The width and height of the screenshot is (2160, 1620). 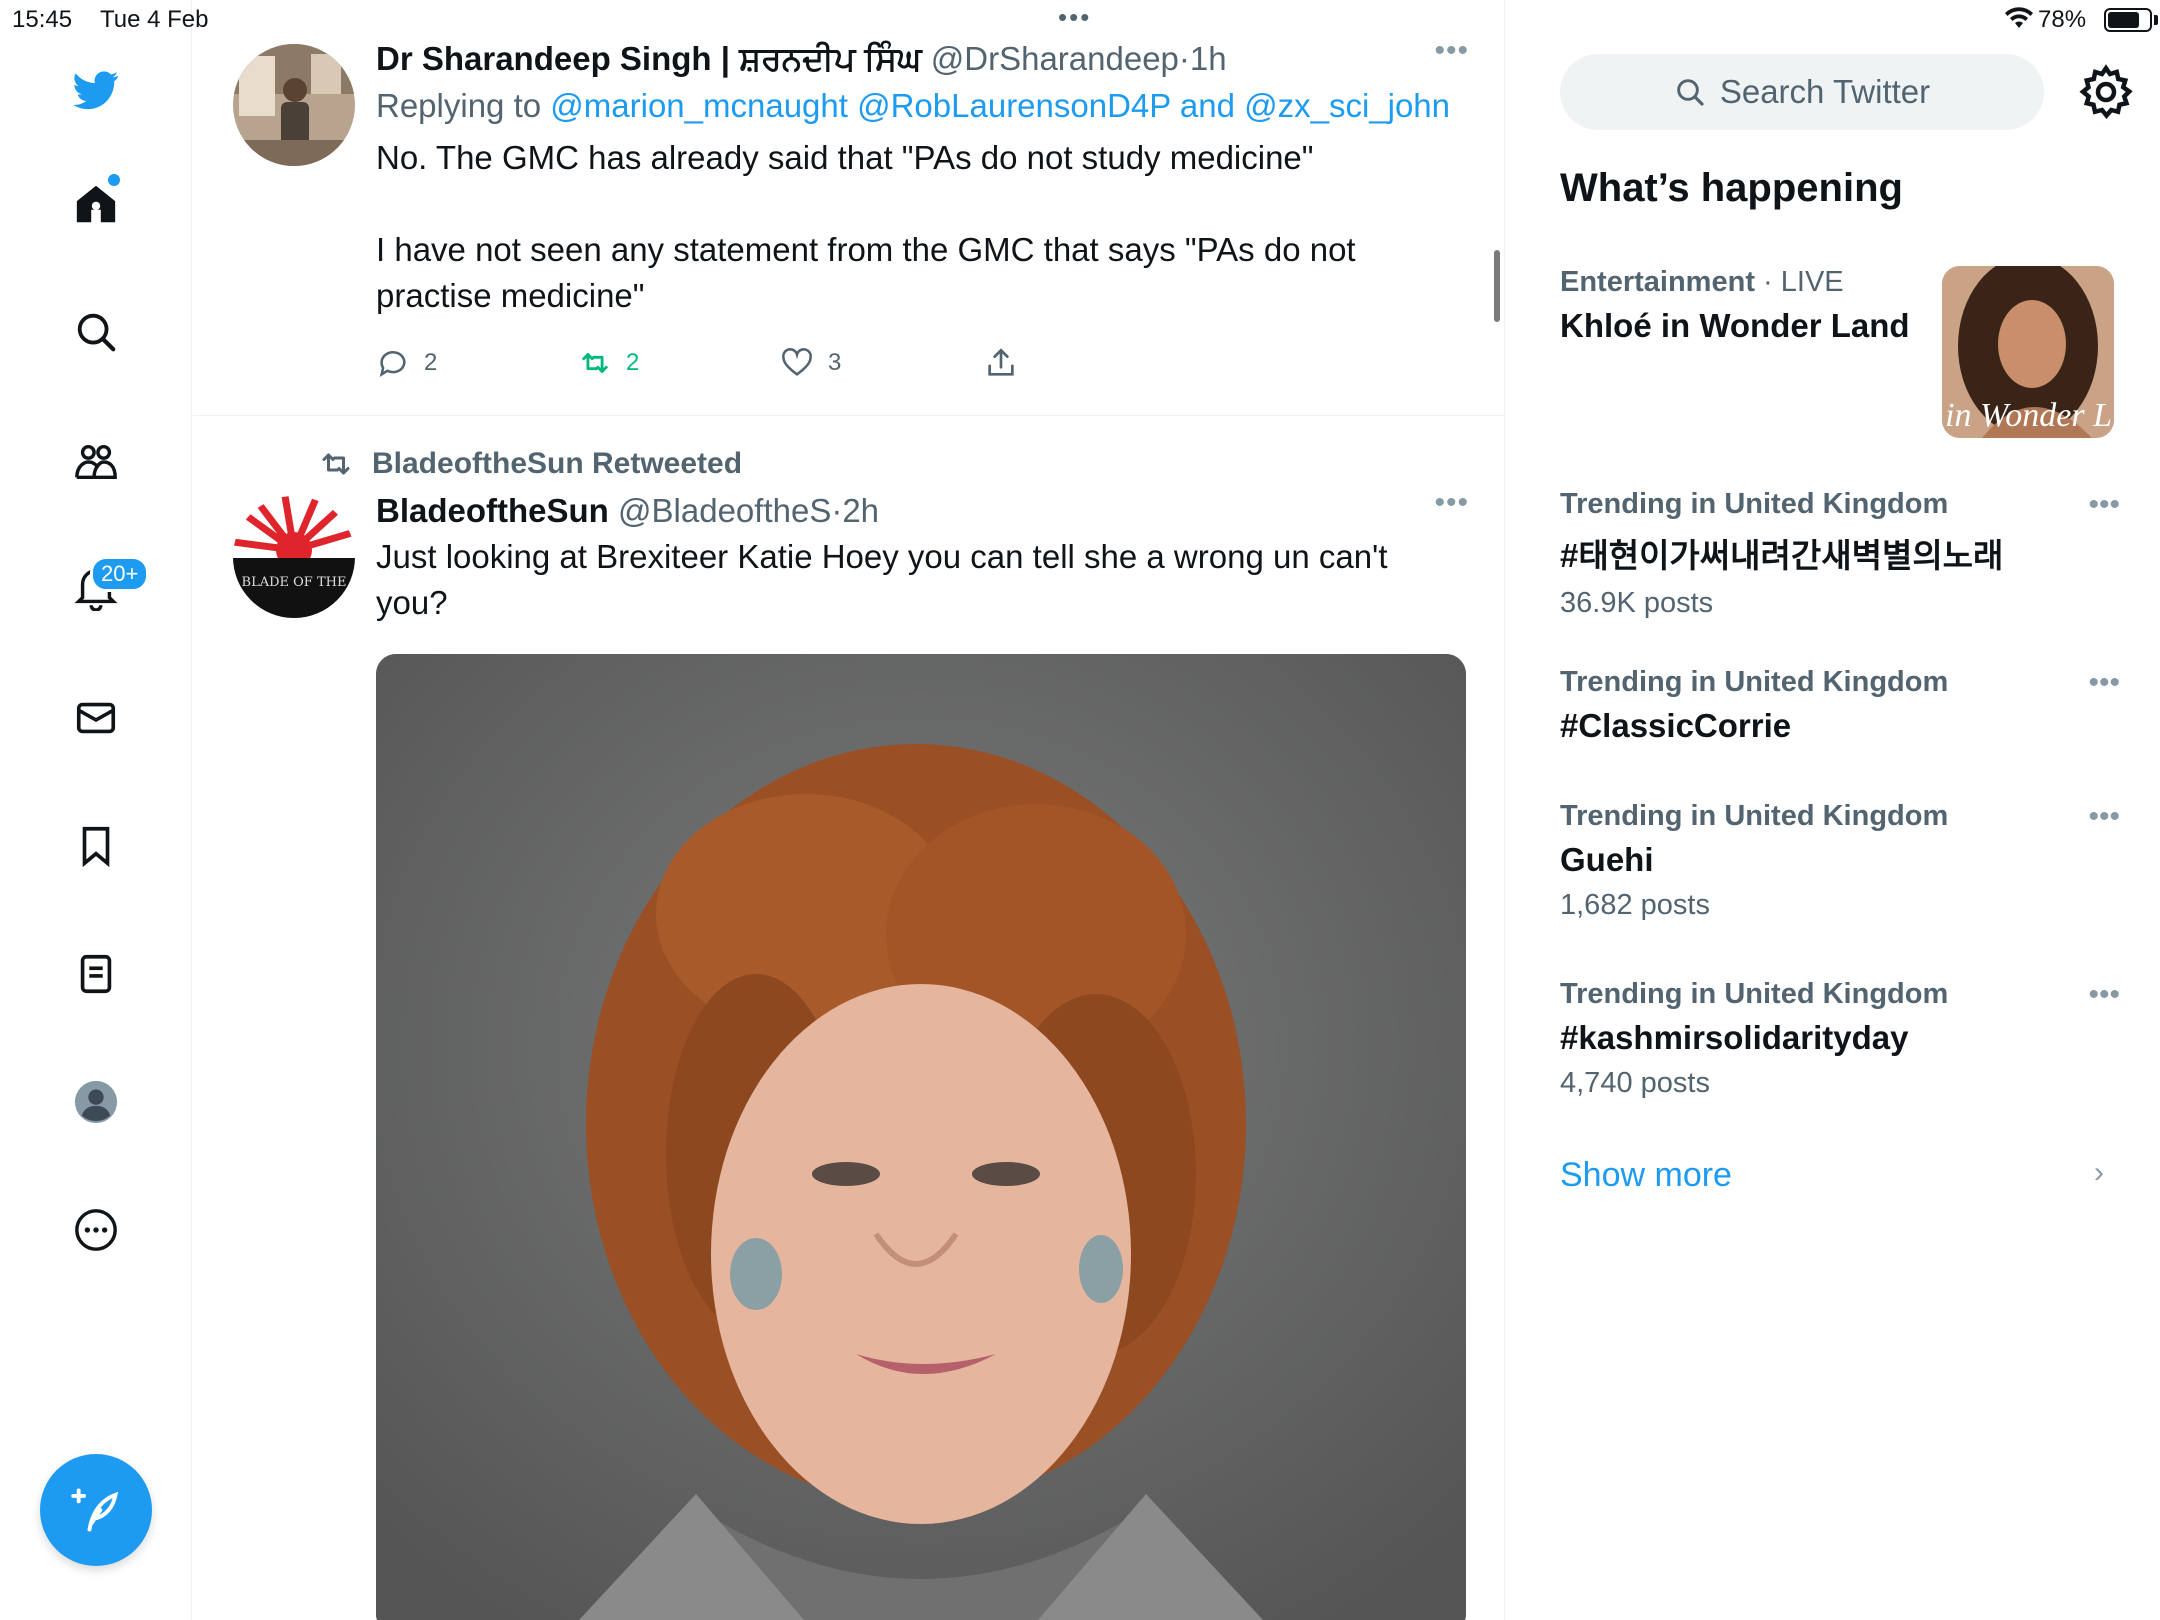 I want to click on retweet-context: BladeoftheSun Retweeted, so click(x=530, y=464).